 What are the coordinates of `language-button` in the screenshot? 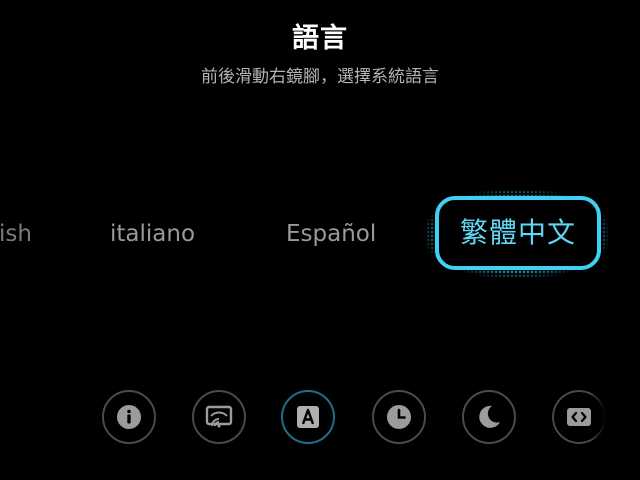 It's located at (308, 417).